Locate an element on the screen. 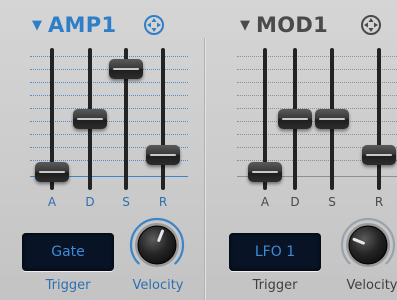 Image resolution: width=397 pixels, height=300 pixels. mod1-crosshair-icon is located at coordinates (371, 25).